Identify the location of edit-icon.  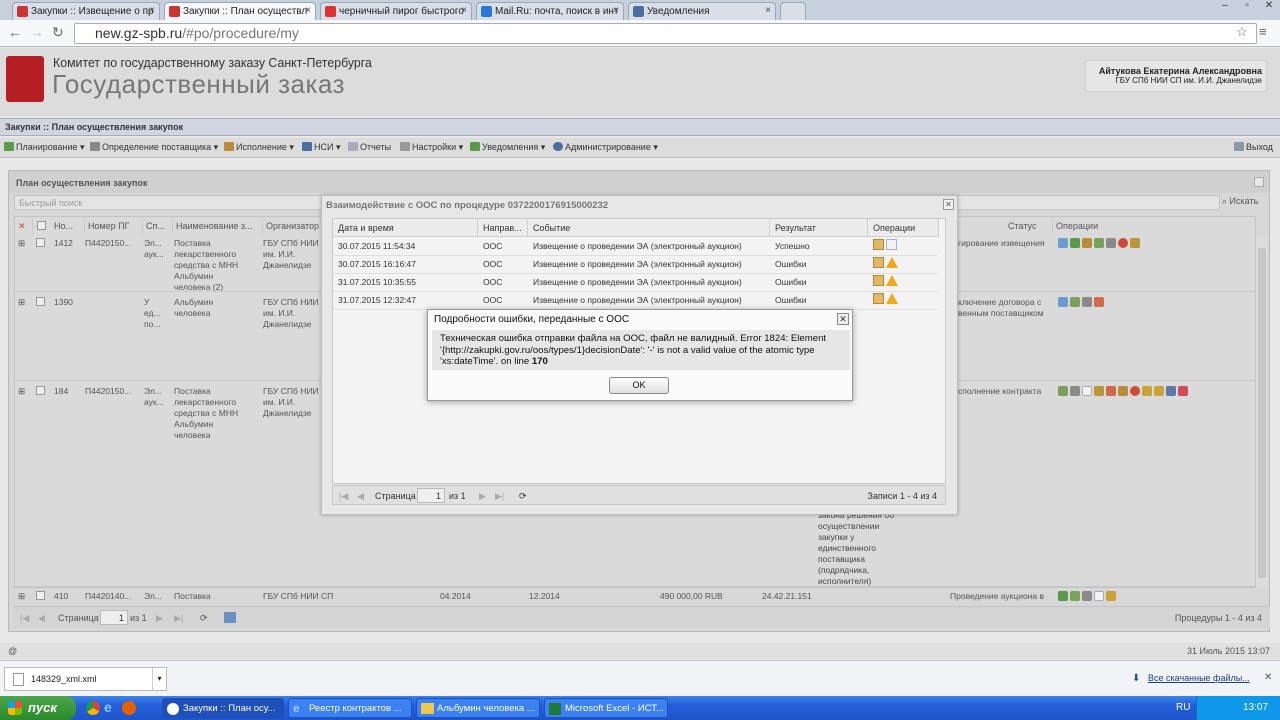
(1063, 243).